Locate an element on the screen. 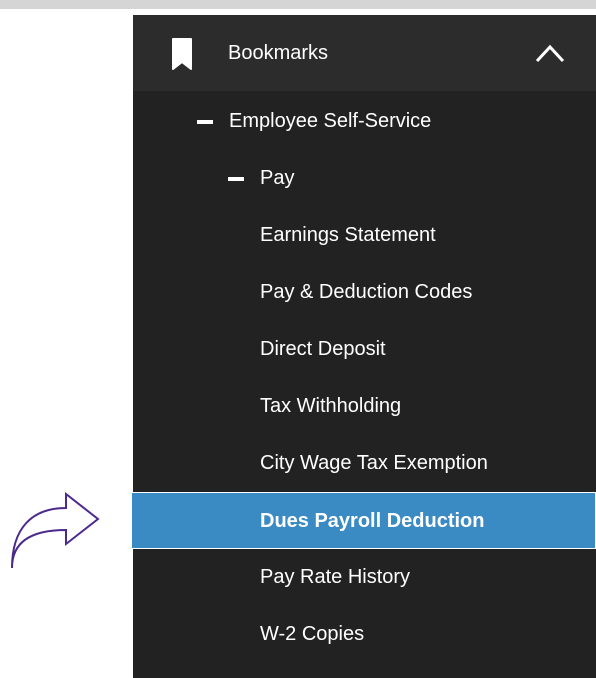  bookmark-icon is located at coordinates (182, 54).